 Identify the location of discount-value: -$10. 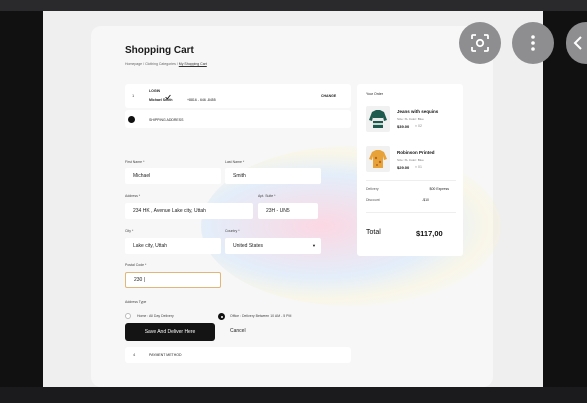
(425, 200).